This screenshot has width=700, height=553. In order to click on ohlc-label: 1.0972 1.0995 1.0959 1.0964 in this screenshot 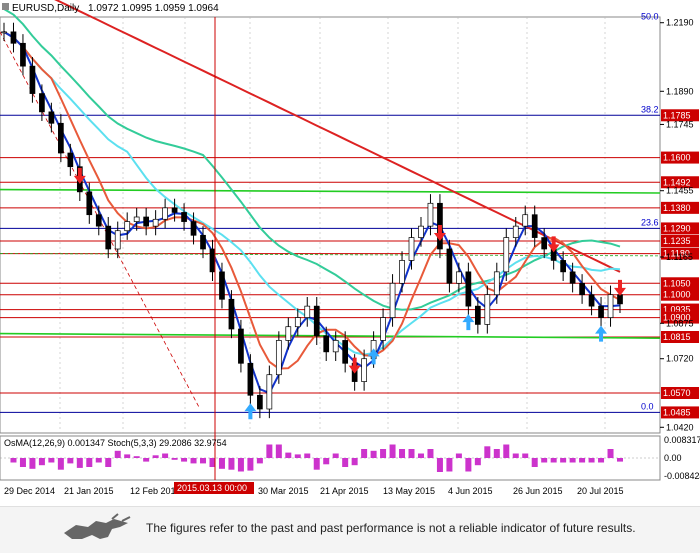, I will do `click(153, 8)`.